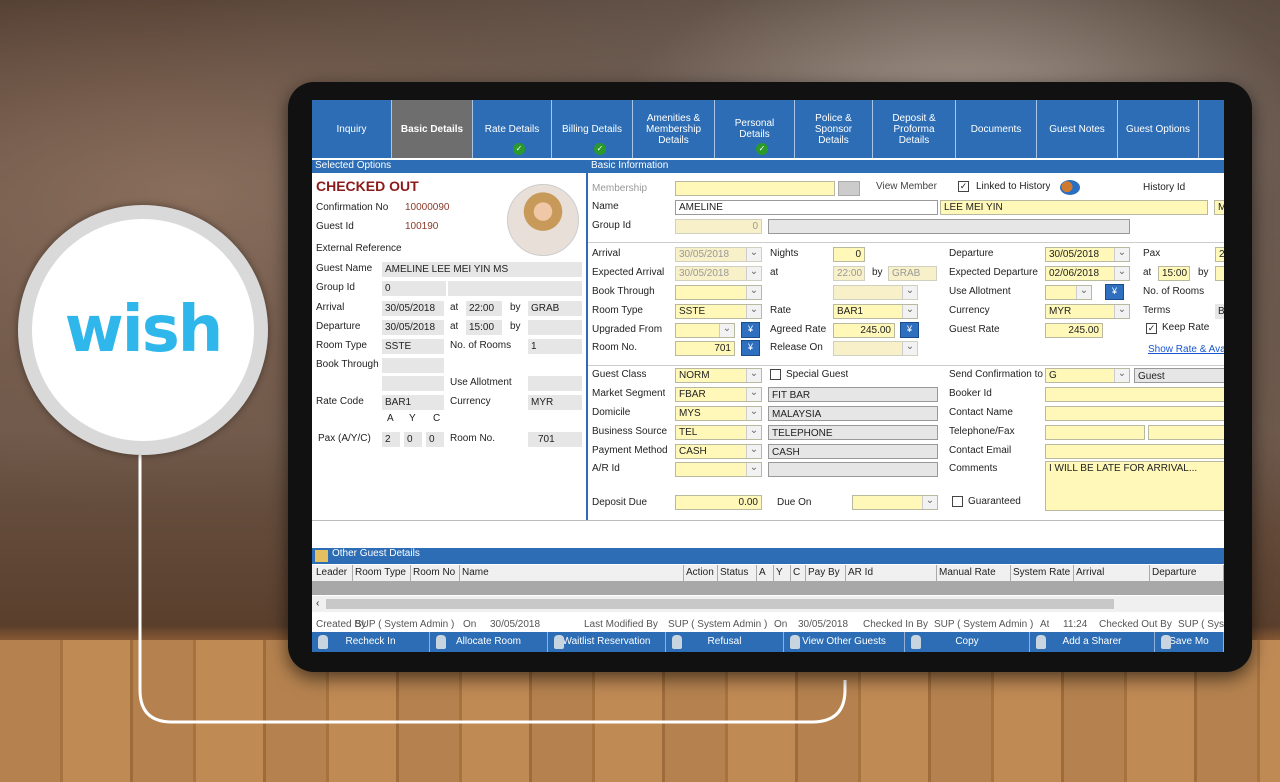 This screenshot has height=782, width=1280. Describe the element at coordinates (1087, 375) in the screenshot. I see `send-conf-dropdown: G` at that location.